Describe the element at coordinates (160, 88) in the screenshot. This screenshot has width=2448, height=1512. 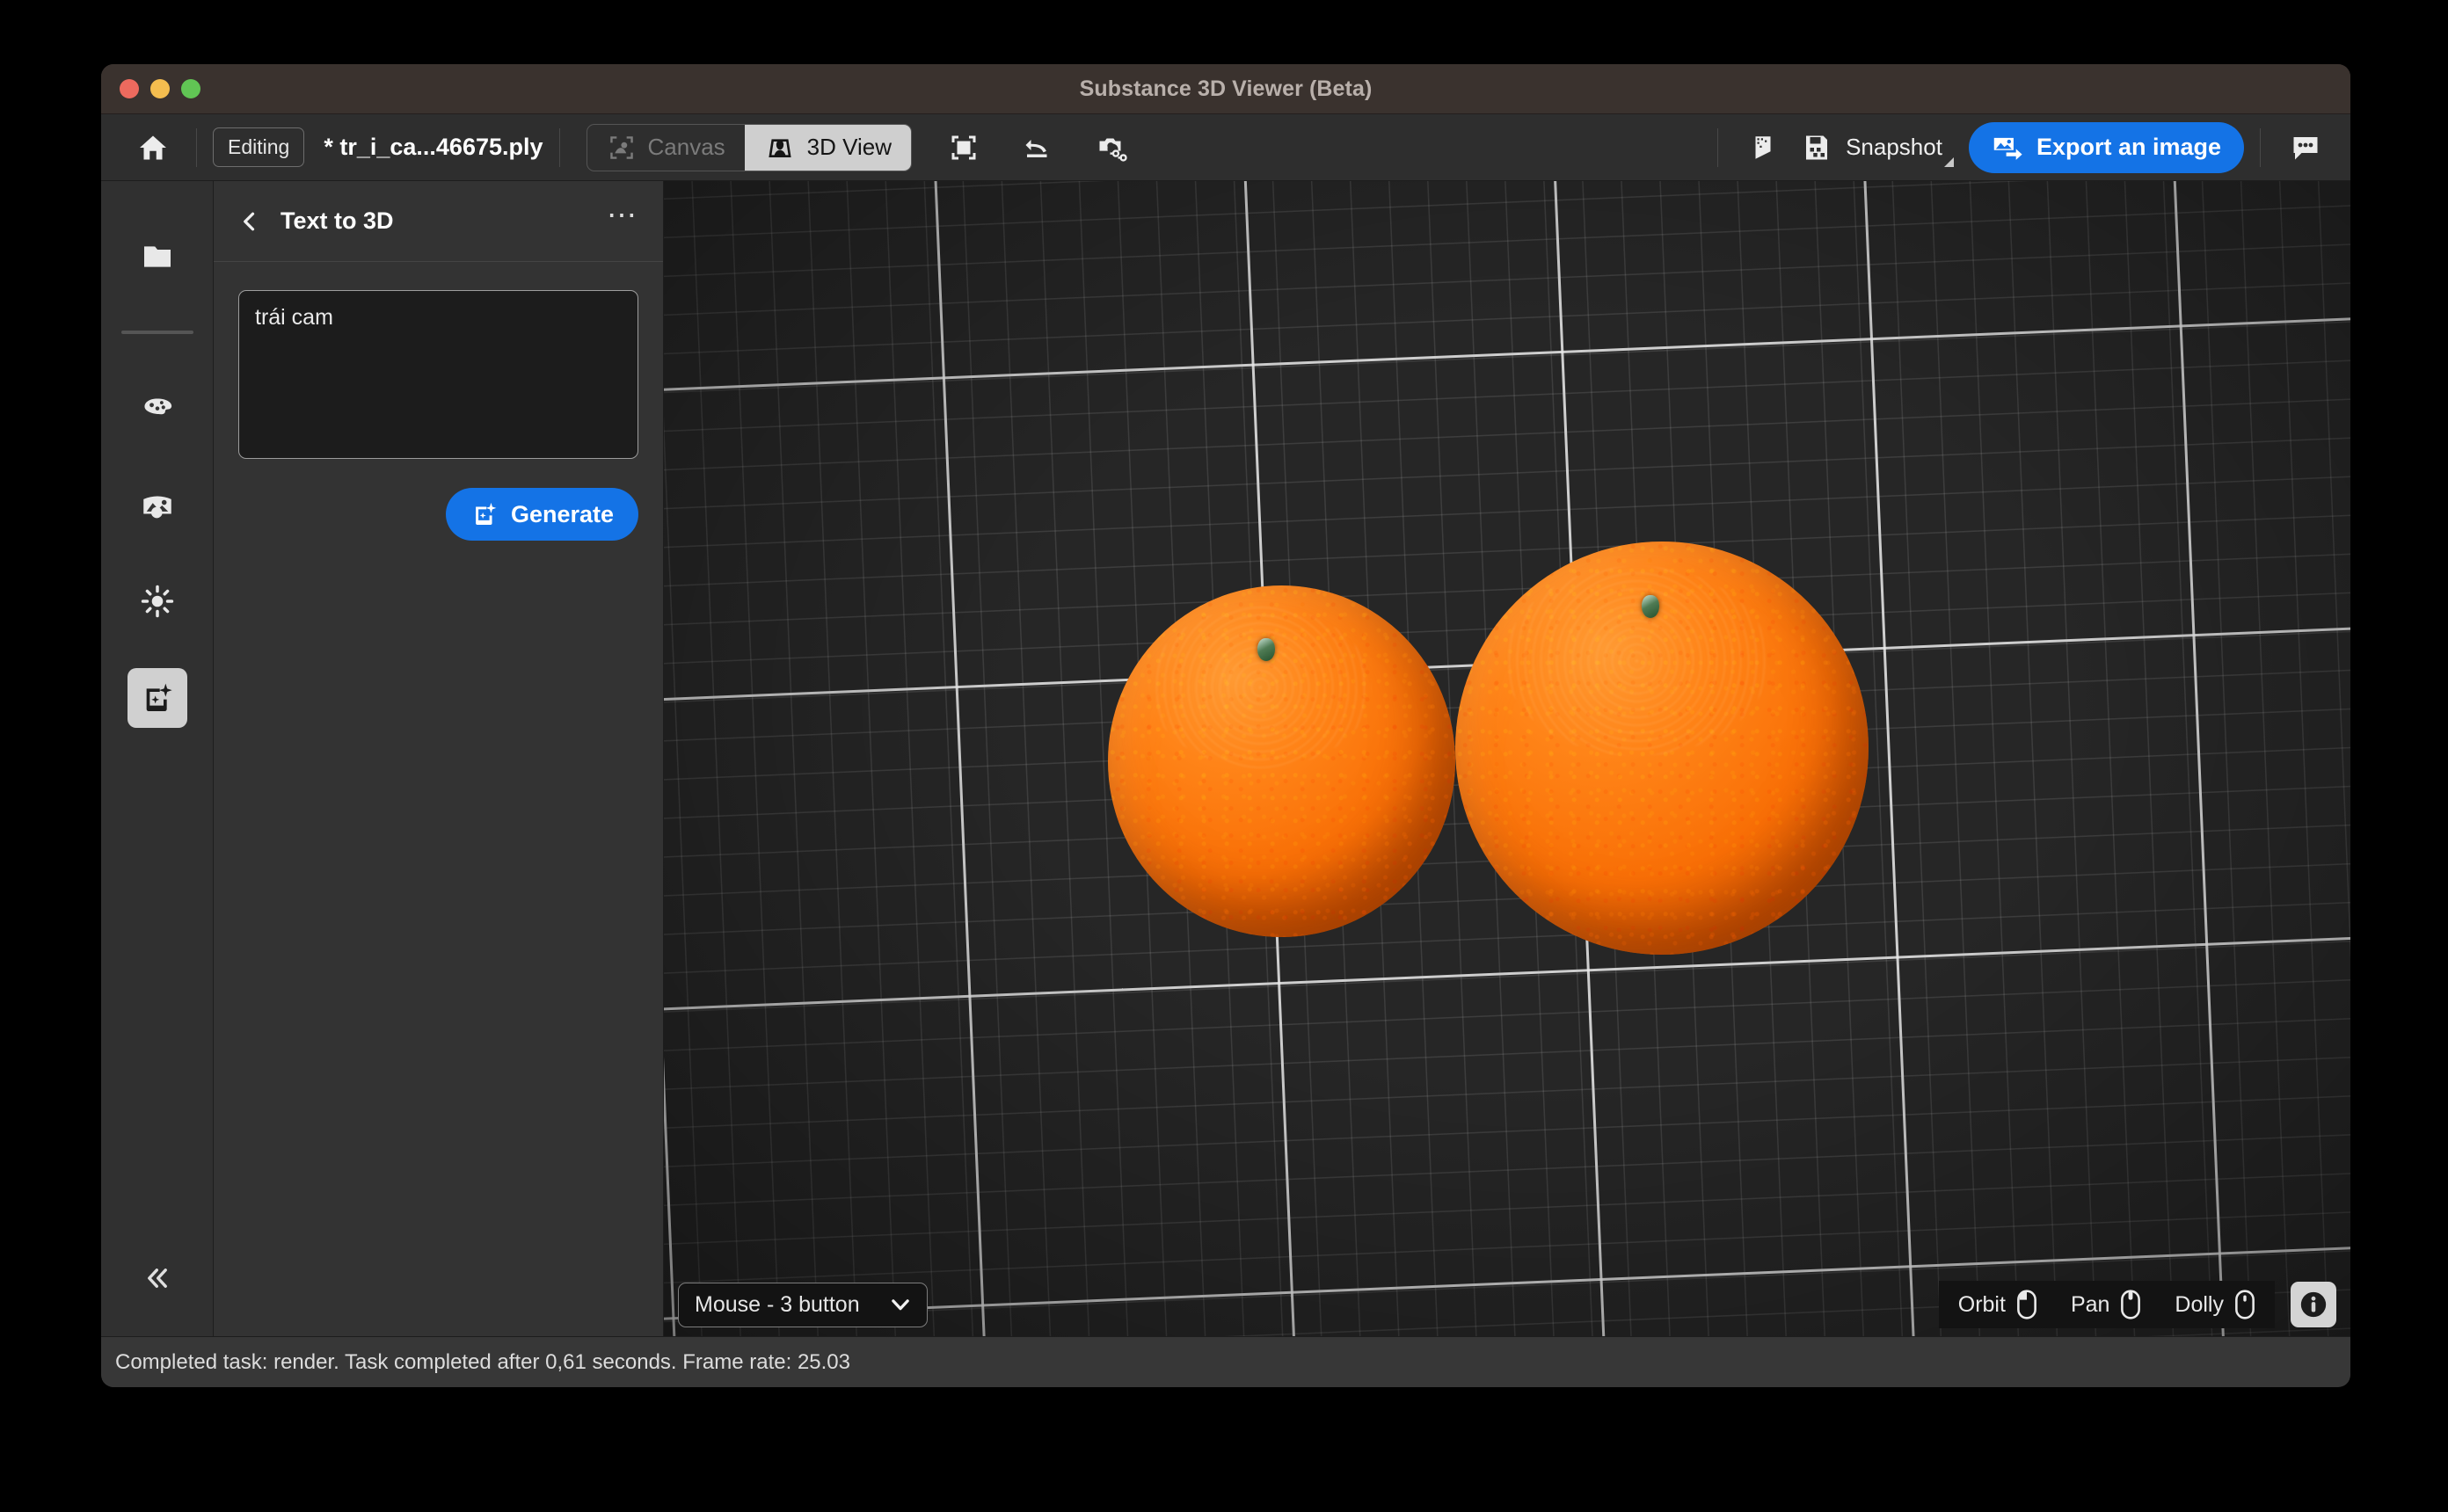
I see `minimize-button` at that location.